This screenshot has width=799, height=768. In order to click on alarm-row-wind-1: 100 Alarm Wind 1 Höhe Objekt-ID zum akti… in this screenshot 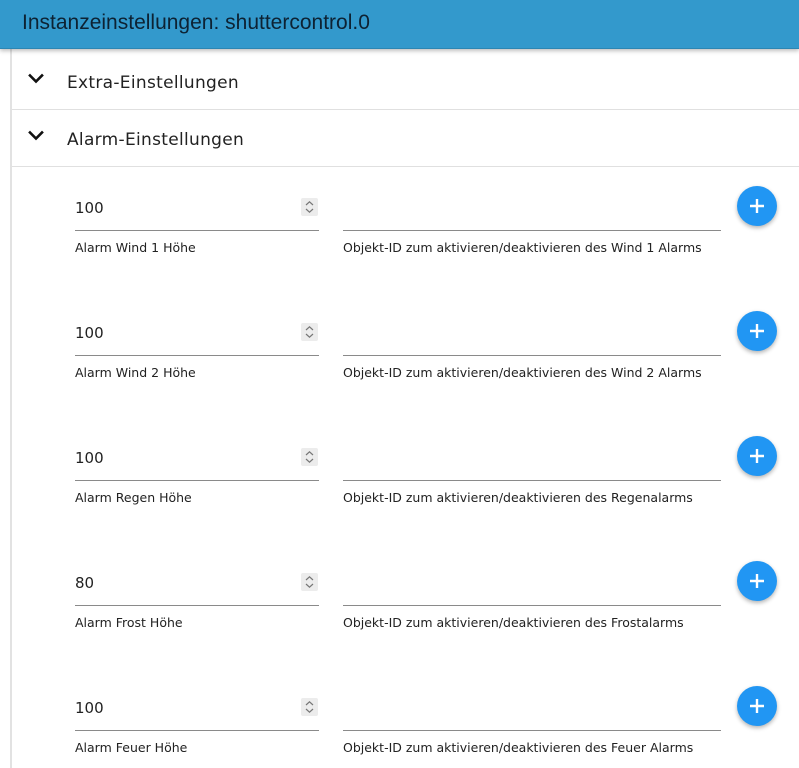, I will do `click(399, 240)`.